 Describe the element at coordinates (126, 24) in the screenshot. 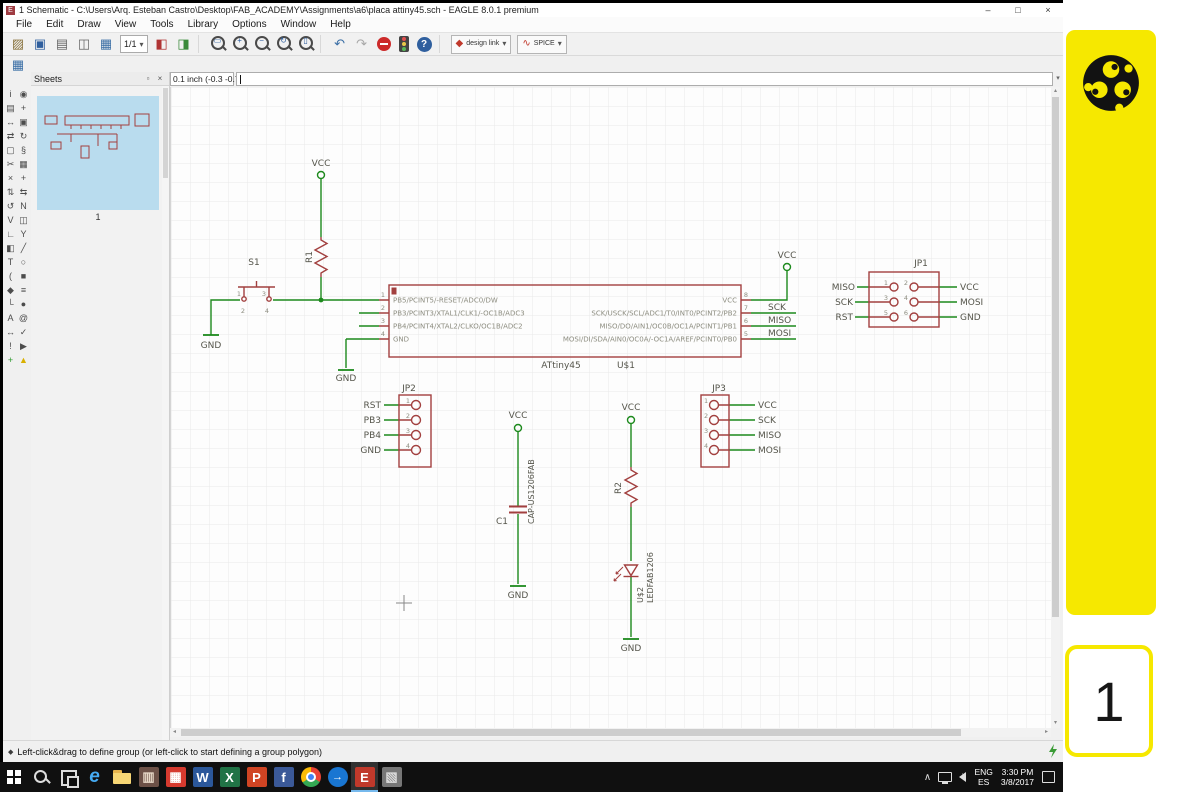

I see `menu-view: View` at that location.